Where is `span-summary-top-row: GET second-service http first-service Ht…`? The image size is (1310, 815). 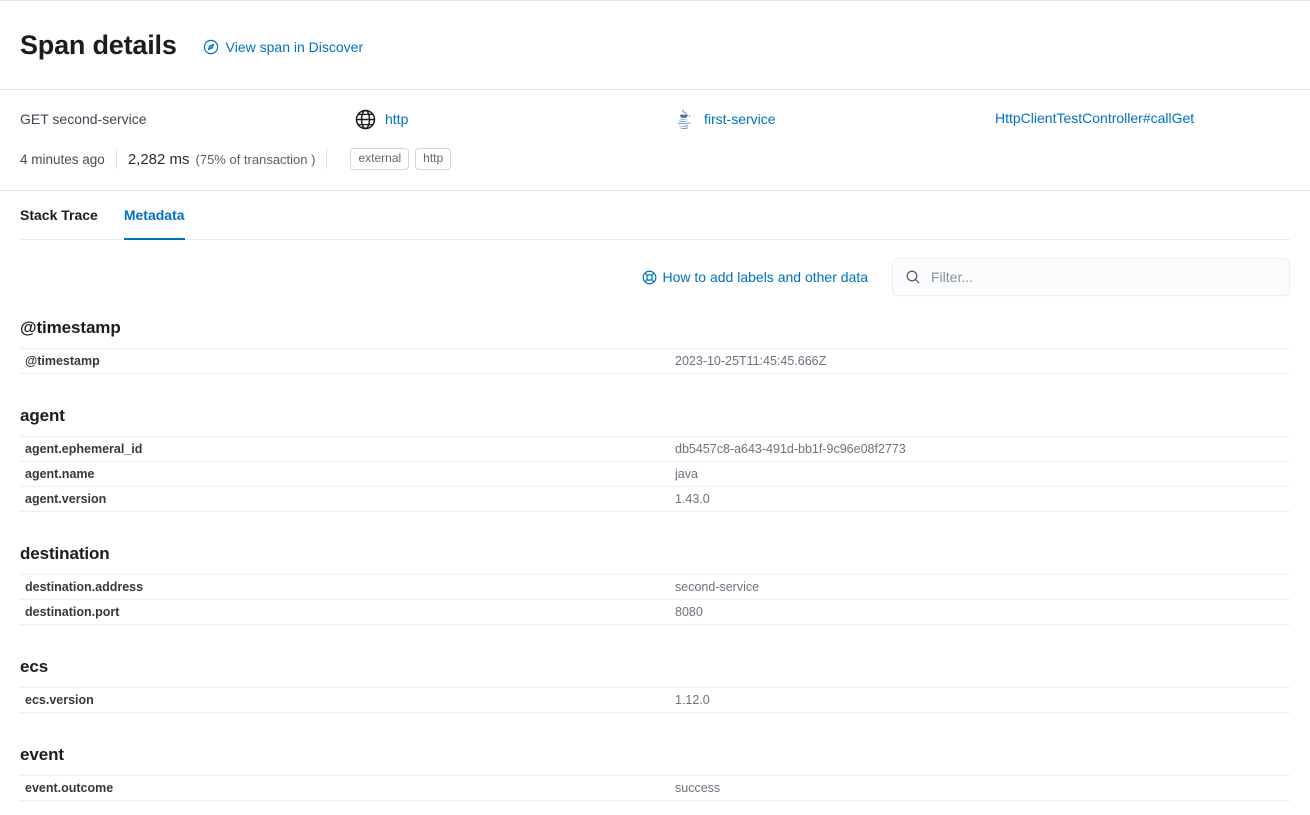
span-summary-top-row: GET second-service http first-service Ht… is located at coordinates (655, 119).